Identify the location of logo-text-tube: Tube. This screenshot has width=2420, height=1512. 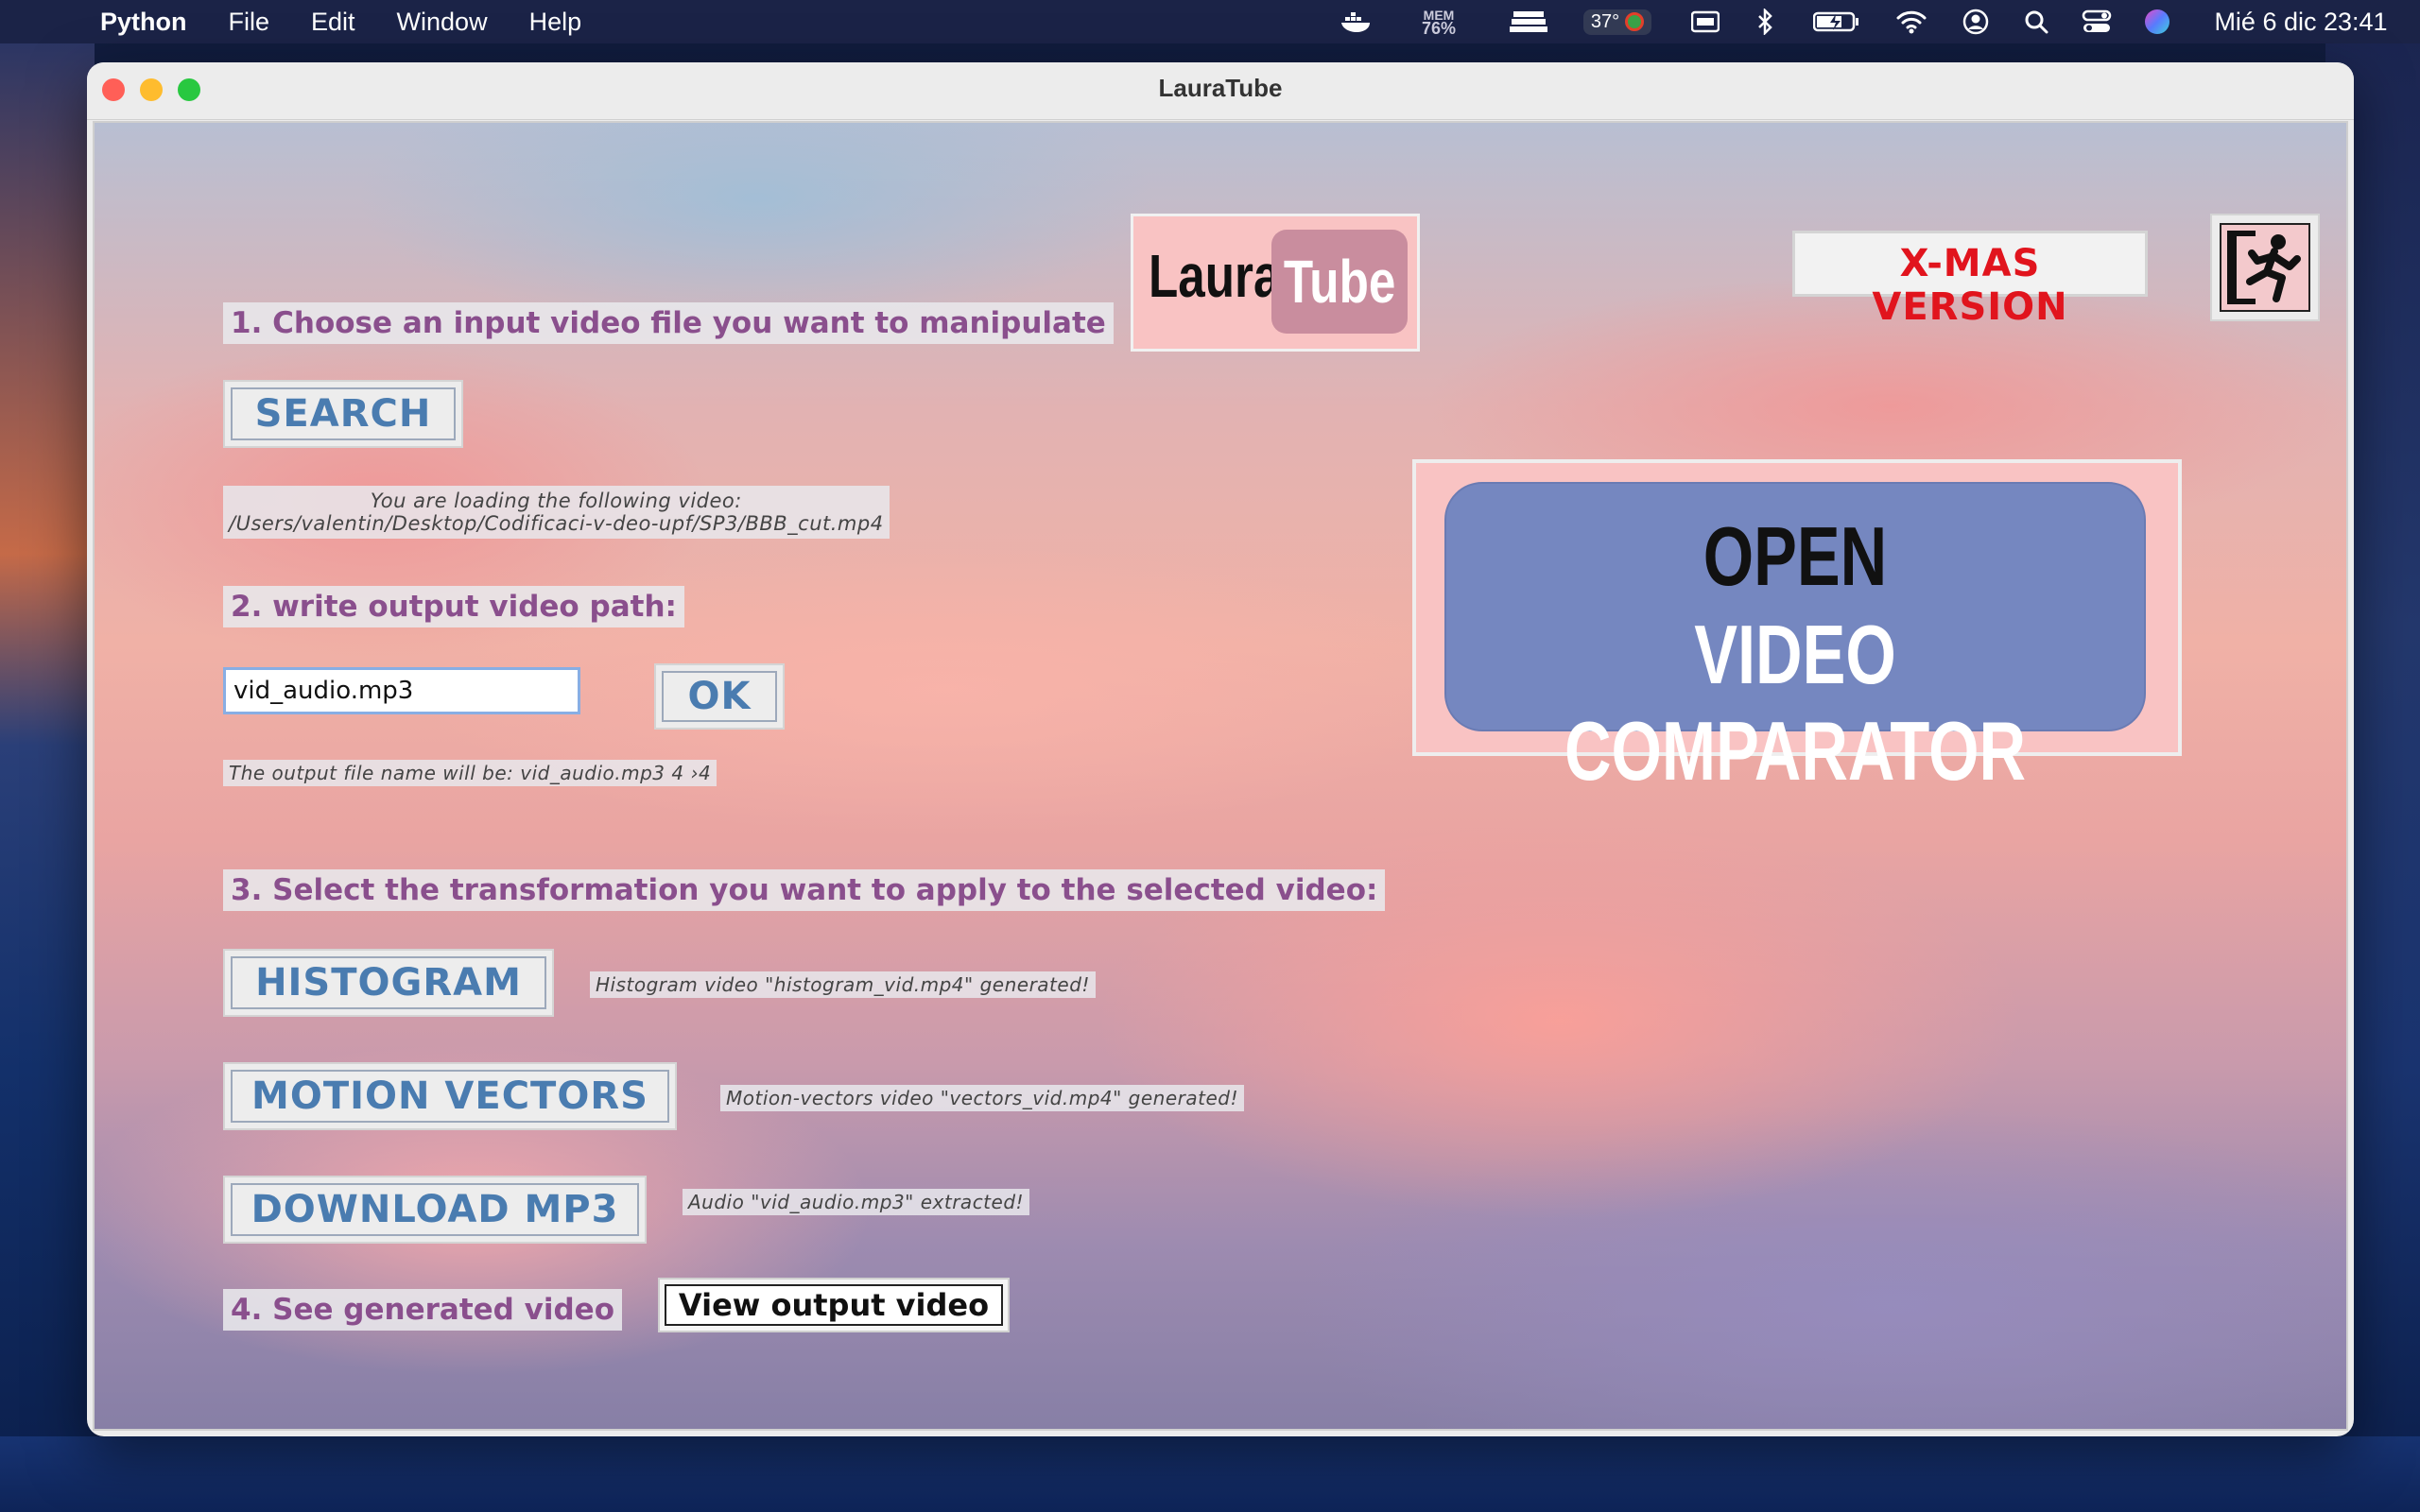
(1339, 282).